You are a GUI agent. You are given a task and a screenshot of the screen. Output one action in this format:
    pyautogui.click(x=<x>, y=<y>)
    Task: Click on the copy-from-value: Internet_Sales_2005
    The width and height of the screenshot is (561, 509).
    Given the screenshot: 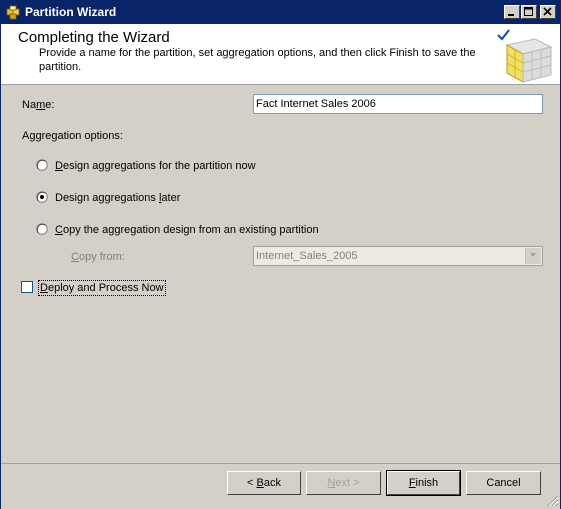 What is the action you would take?
    pyautogui.click(x=307, y=256)
    